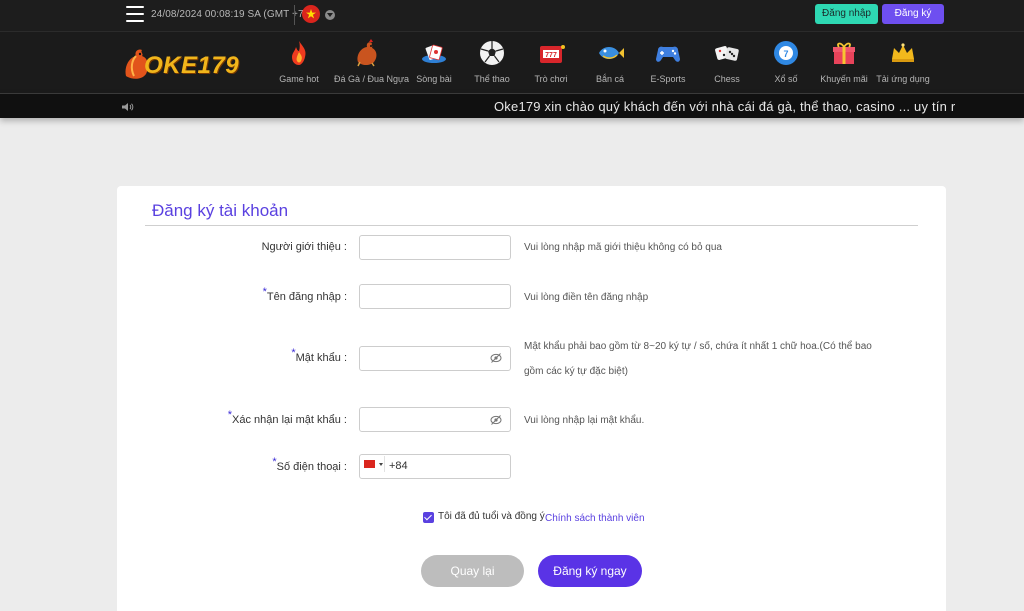  I want to click on nav-item-promotions: Khuyến mãi, so click(844, 64).